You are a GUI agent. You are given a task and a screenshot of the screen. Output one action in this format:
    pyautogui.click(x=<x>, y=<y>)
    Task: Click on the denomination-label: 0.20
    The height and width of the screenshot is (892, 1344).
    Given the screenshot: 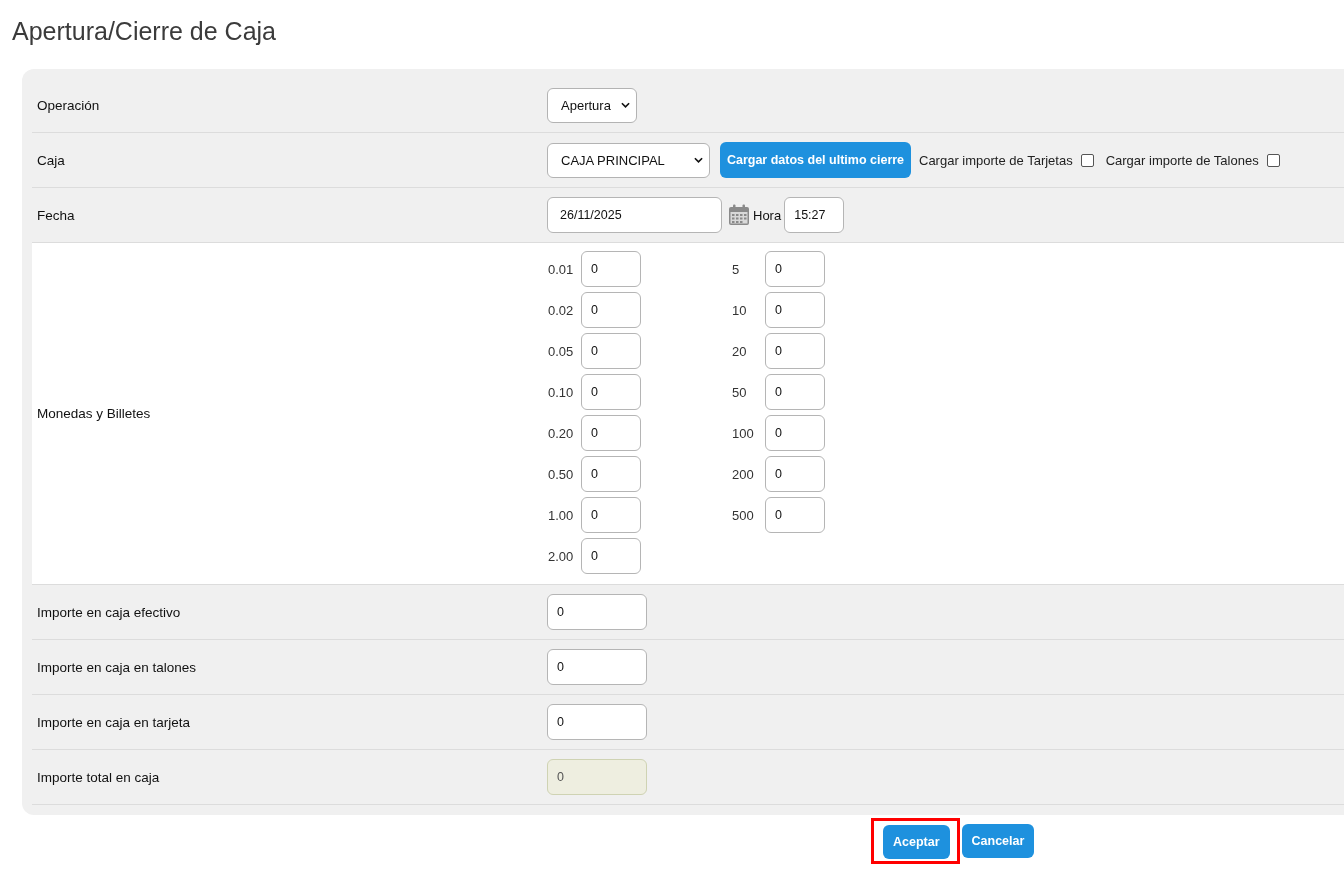 What is the action you would take?
    pyautogui.click(x=561, y=433)
    